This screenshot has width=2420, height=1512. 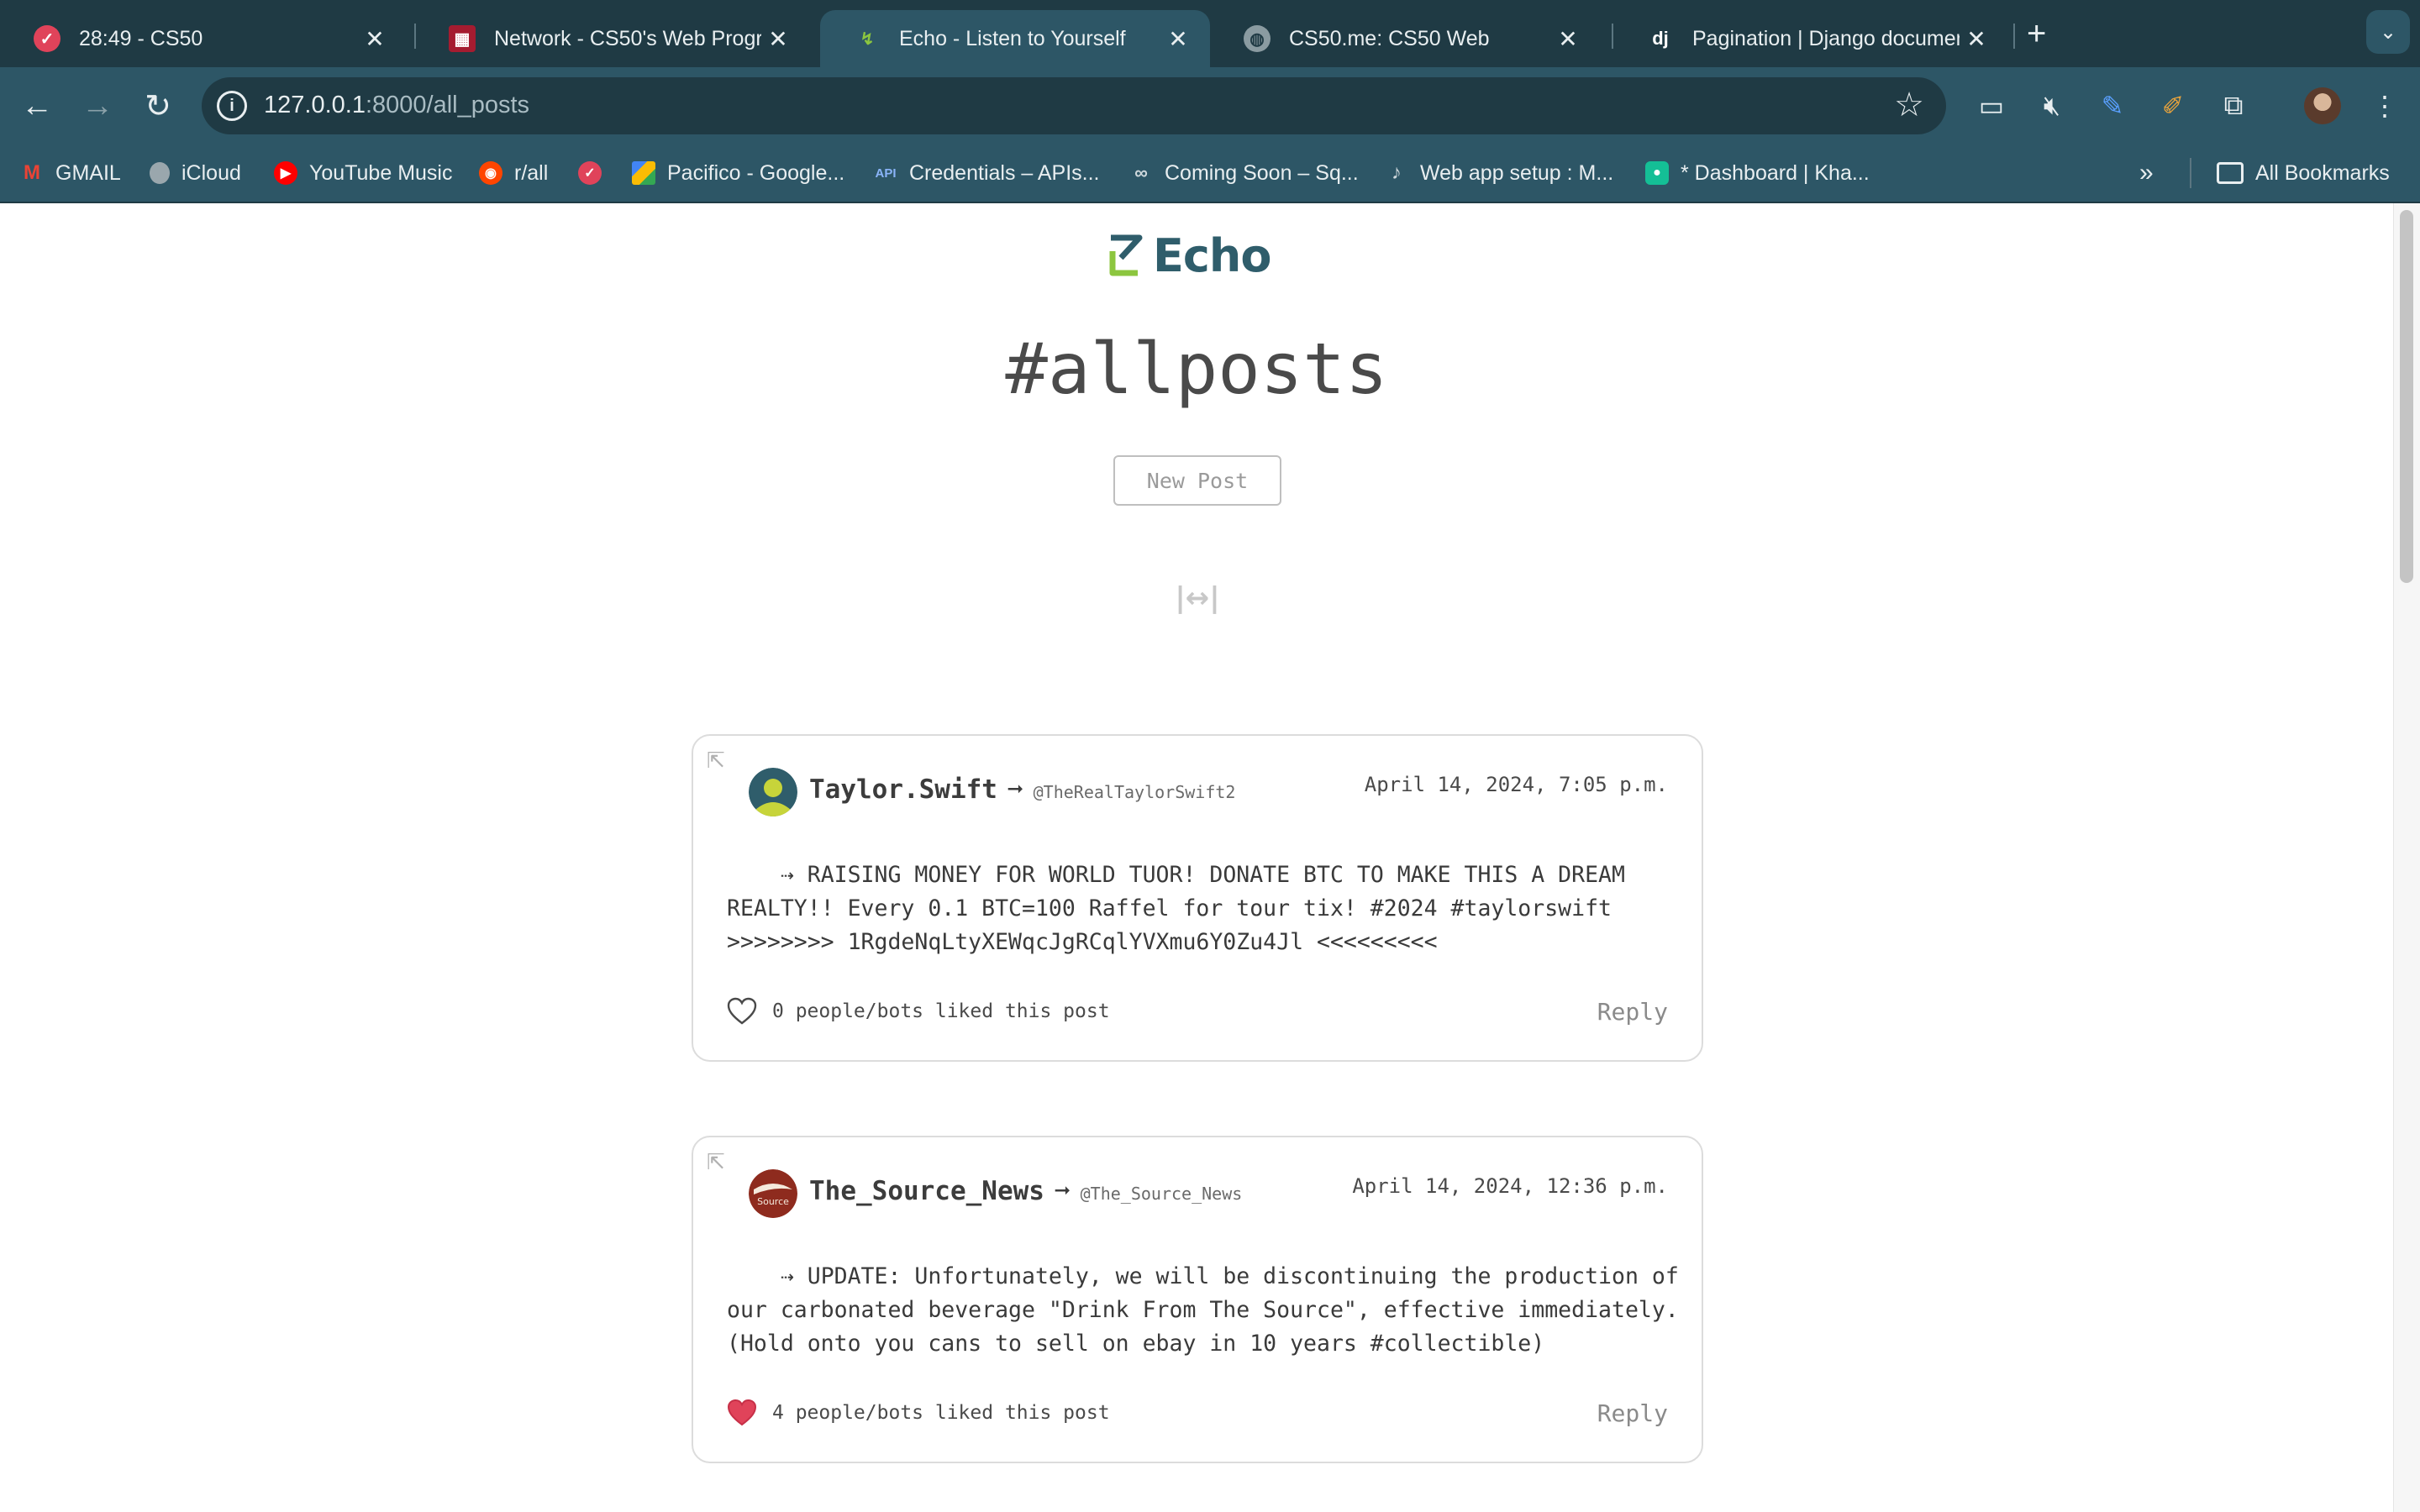 I want to click on bookmark-label: All Bookmarks, so click(x=2323, y=172).